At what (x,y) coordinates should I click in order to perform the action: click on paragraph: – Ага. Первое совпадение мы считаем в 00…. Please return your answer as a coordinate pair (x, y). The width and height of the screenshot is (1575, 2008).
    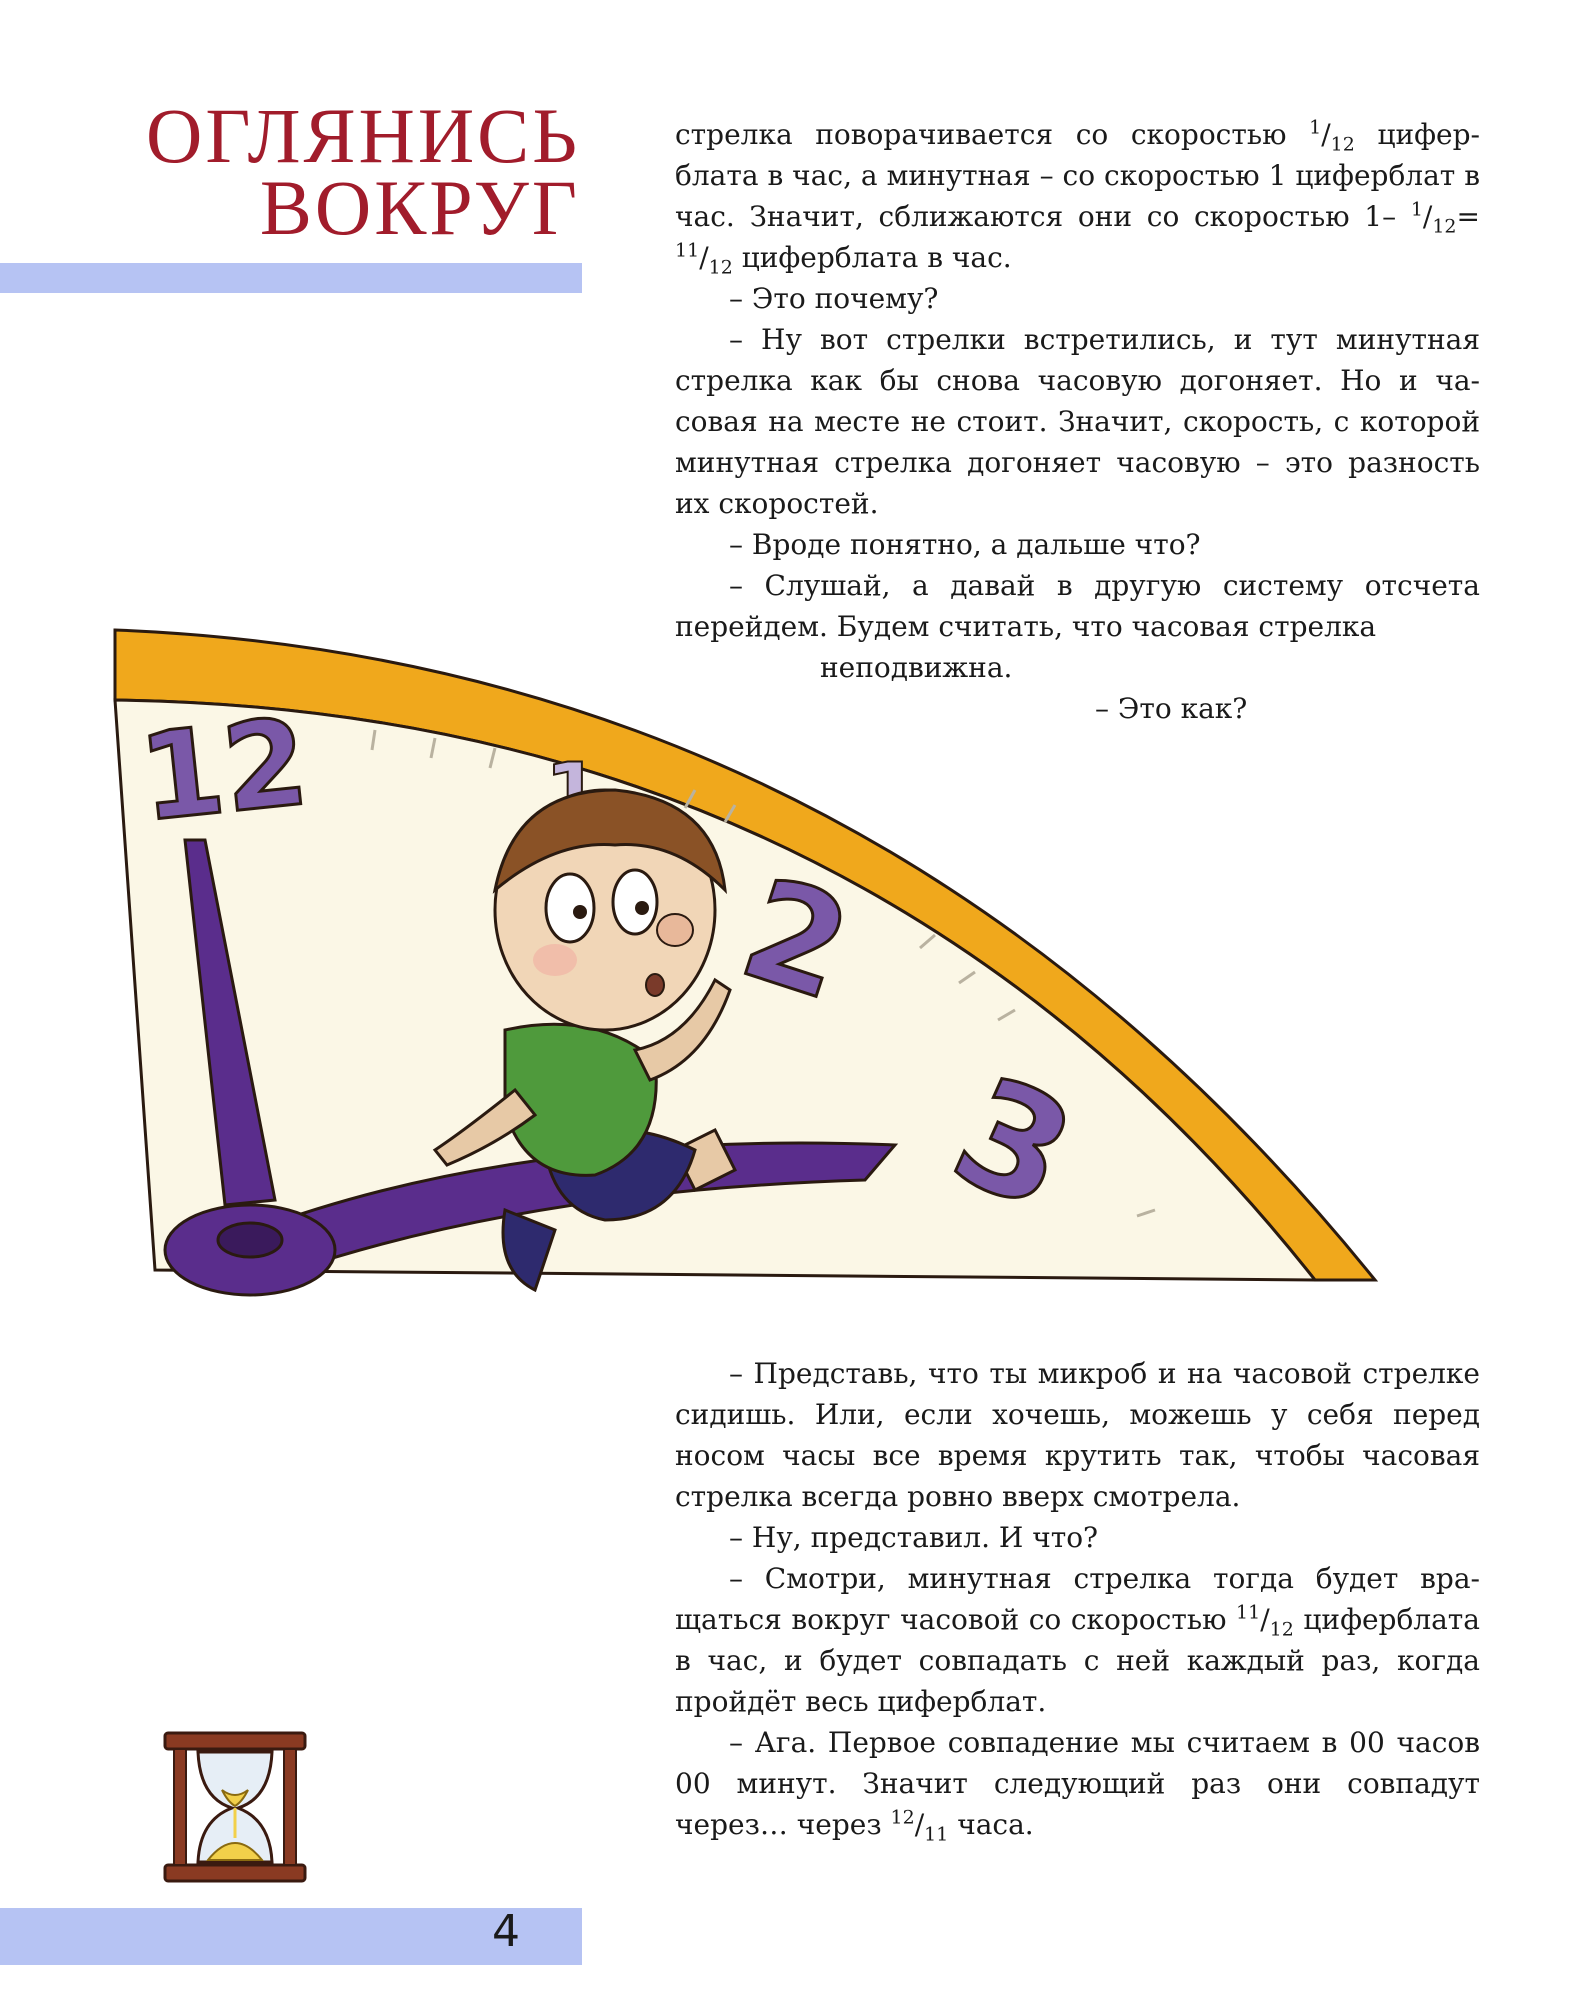
    Looking at the image, I should click on (1077, 1786).